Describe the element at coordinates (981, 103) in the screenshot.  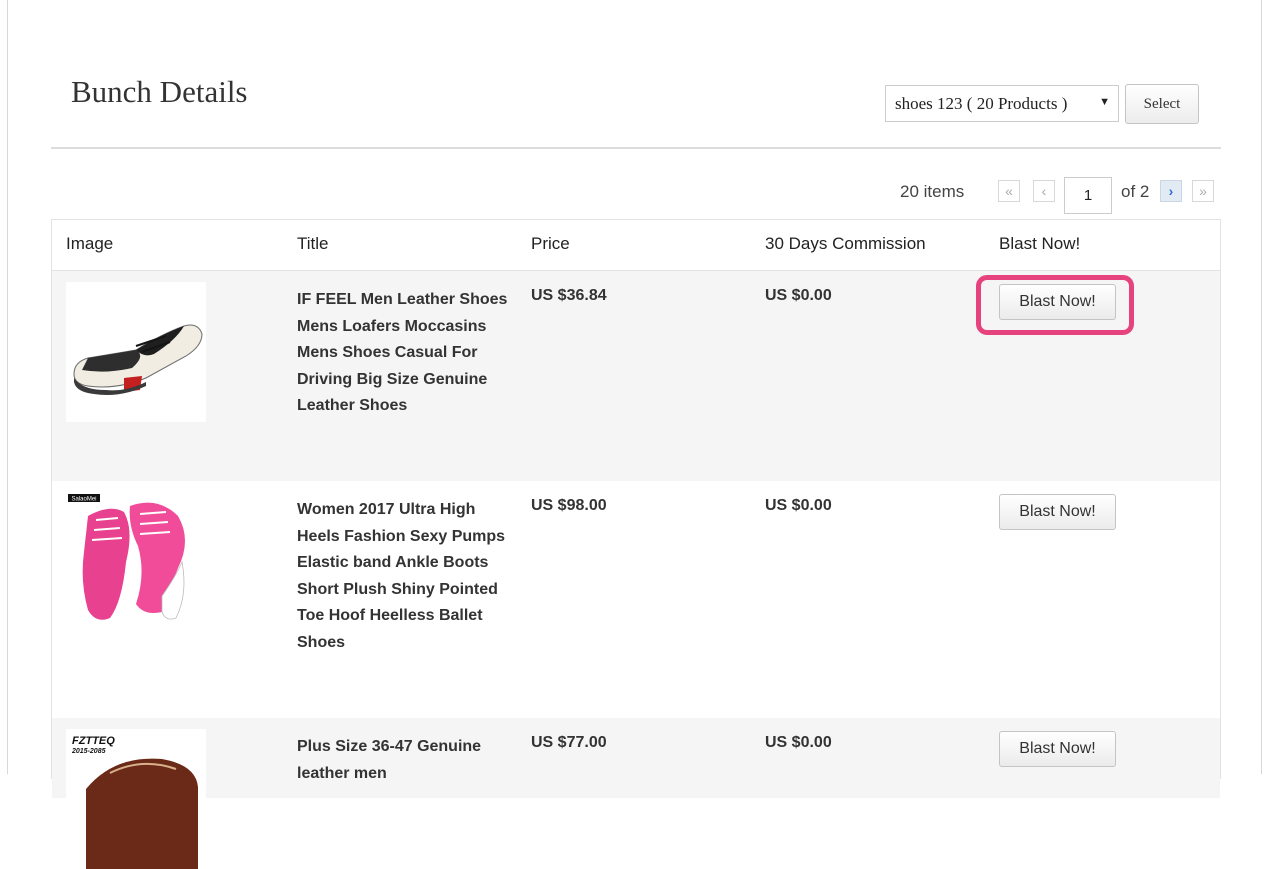
I see `bunch-select-value: shoes 123 ( 20 Products )` at that location.